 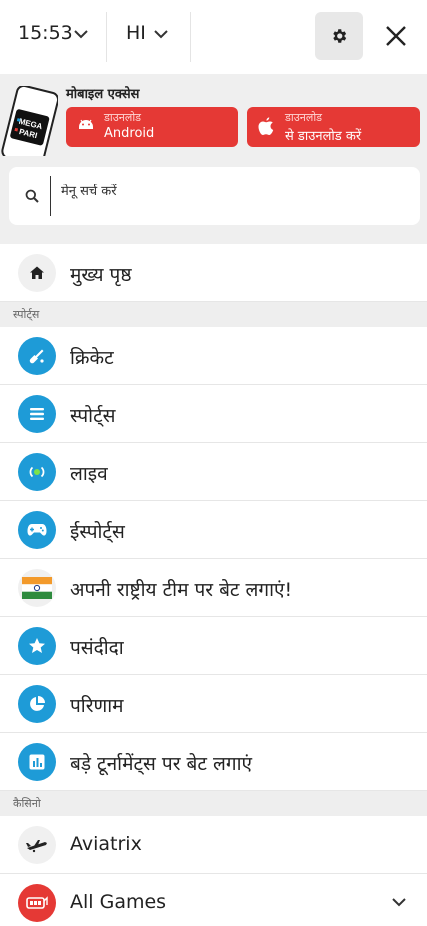 I want to click on menu-item-label: मुख्य पृष्ठ, so click(x=101, y=275).